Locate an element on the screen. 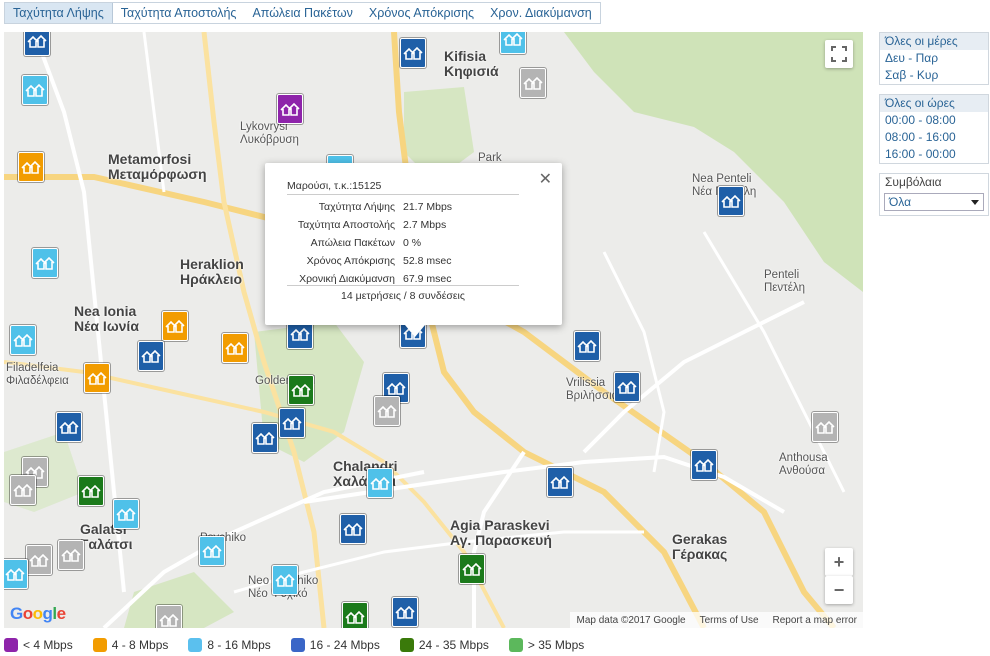 This screenshot has height=656, width=990. close-icon: ✕ is located at coordinates (545, 179).